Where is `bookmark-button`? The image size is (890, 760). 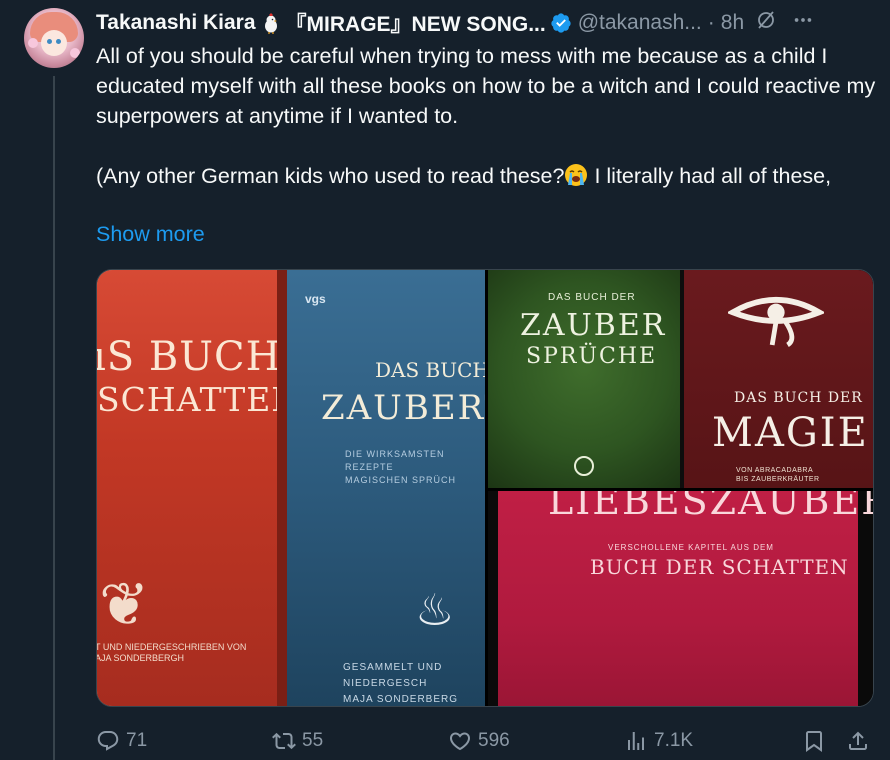
bookmark-button is located at coordinates (814, 741).